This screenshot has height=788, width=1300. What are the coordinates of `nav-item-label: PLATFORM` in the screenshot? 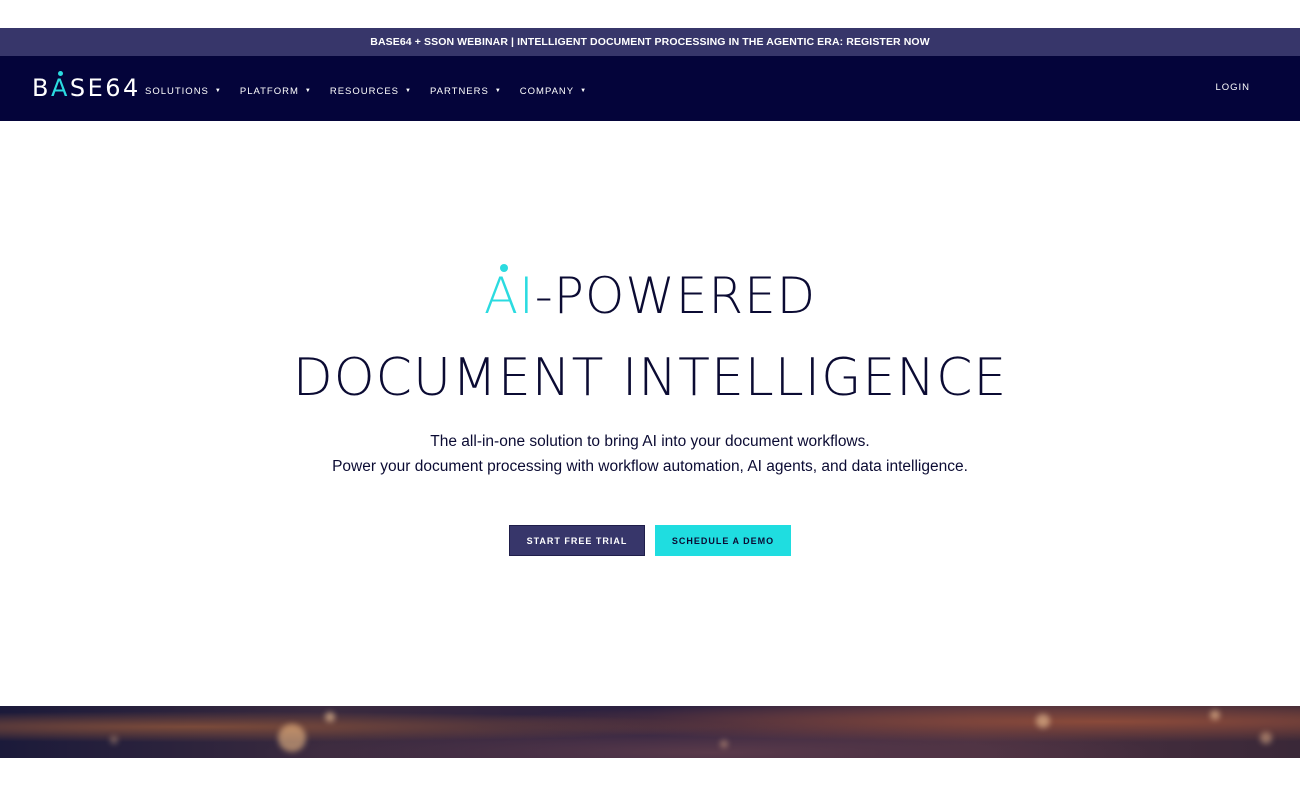 It's located at (269, 91).